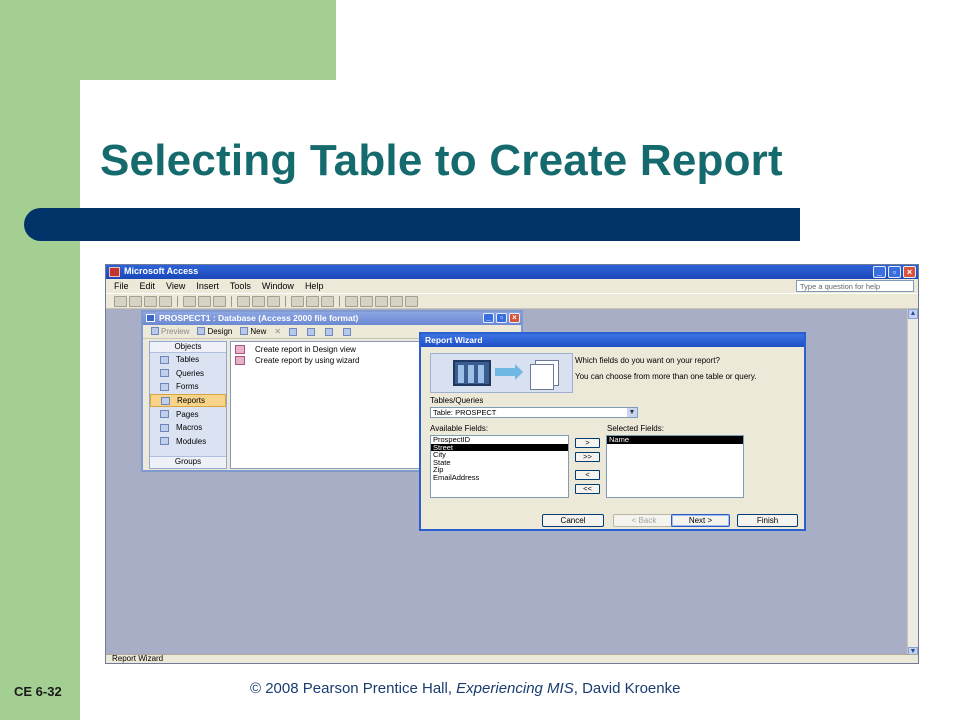 The image size is (960, 720). What do you see at coordinates (366, 301) in the screenshot?
I see `script-editor-icon` at bounding box center [366, 301].